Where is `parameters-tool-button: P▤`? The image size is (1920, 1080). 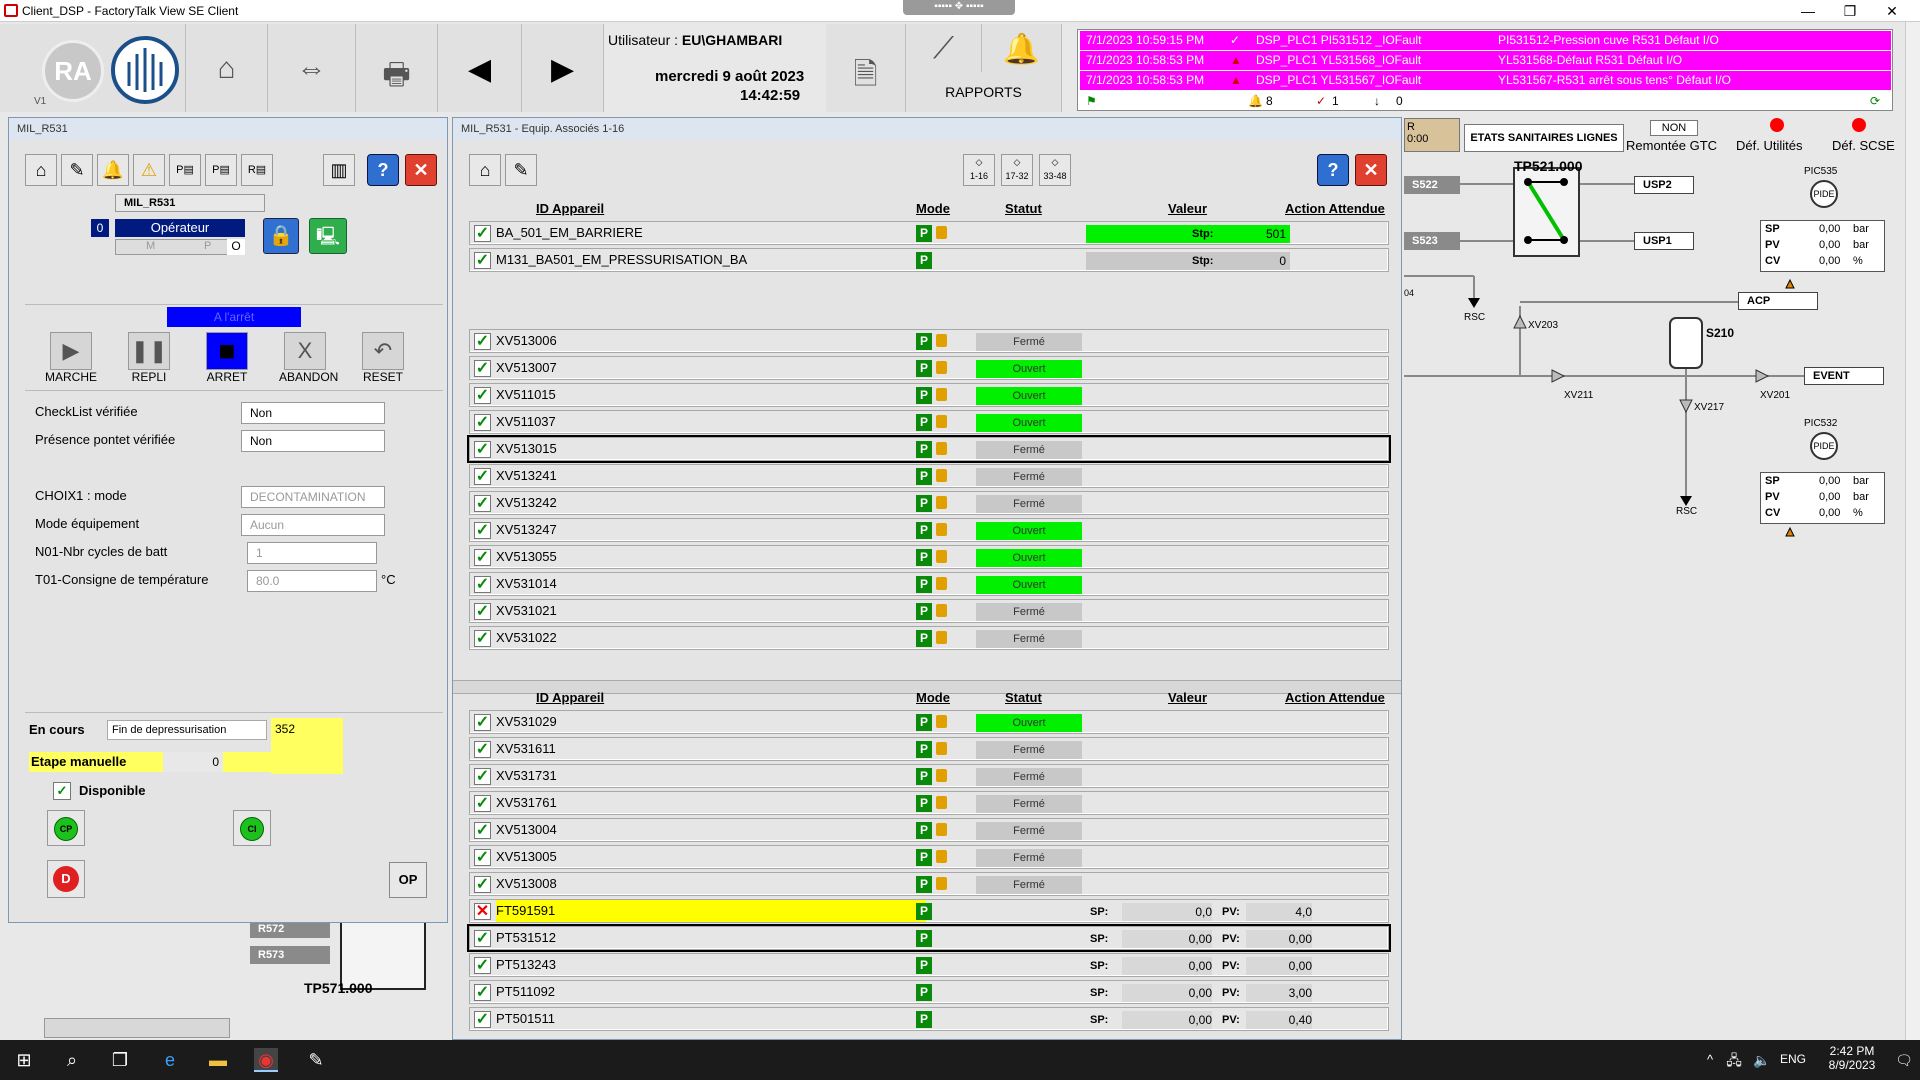
parameters-tool-button: P▤ is located at coordinates (185, 170).